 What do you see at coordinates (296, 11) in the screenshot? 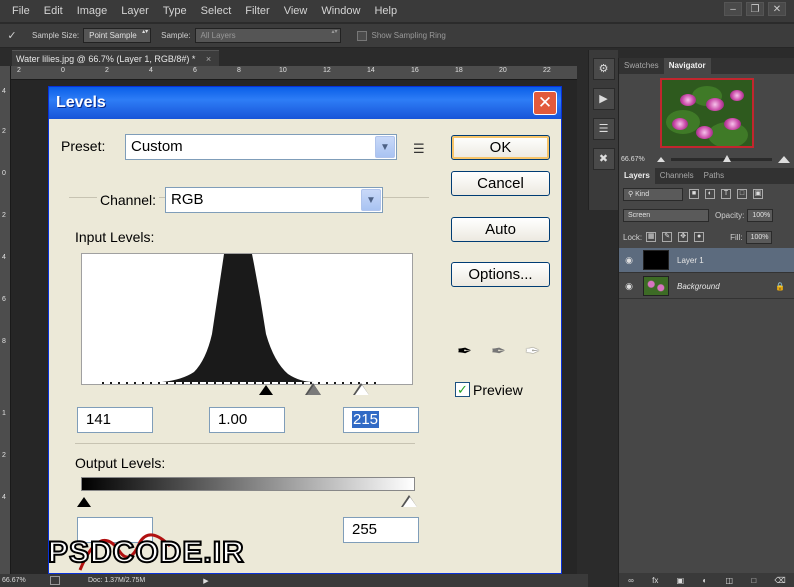
I see `menu-view: View` at bounding box center [296, 11].